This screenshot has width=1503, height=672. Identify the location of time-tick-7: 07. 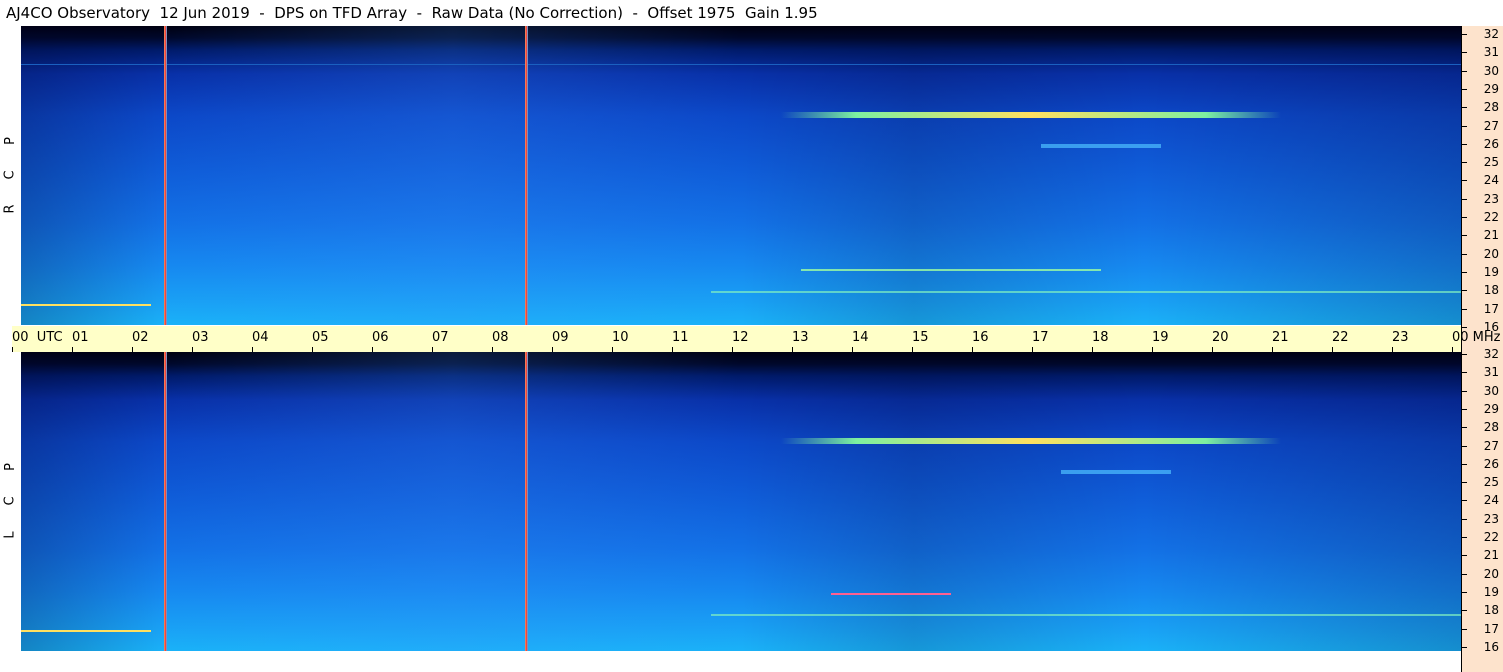
(440, 341).